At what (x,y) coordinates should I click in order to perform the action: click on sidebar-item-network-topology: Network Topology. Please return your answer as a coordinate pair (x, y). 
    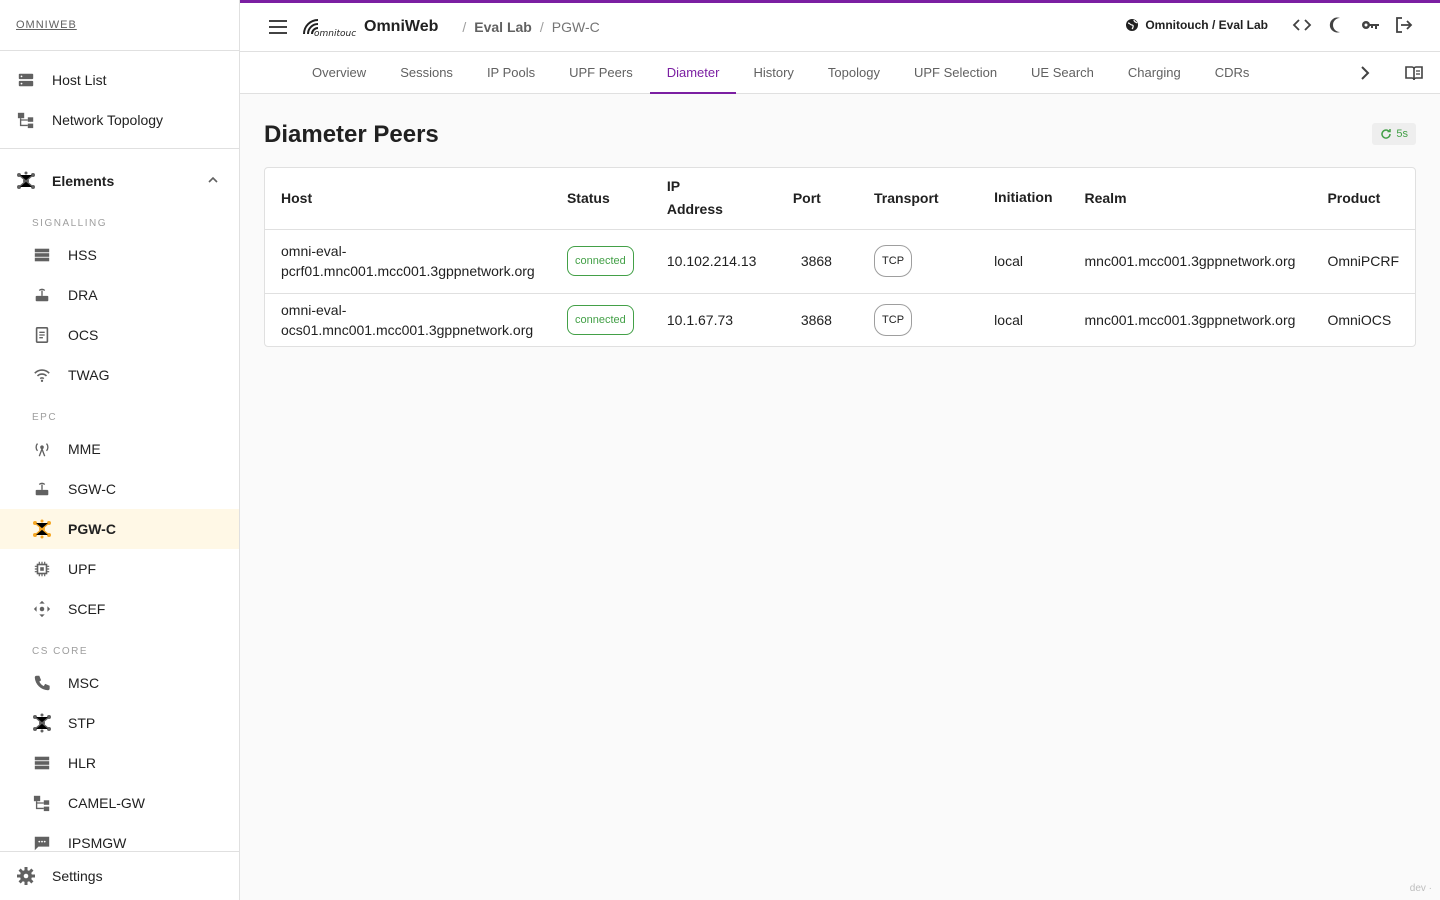
    Looking at the image, I should click on (119, 120).